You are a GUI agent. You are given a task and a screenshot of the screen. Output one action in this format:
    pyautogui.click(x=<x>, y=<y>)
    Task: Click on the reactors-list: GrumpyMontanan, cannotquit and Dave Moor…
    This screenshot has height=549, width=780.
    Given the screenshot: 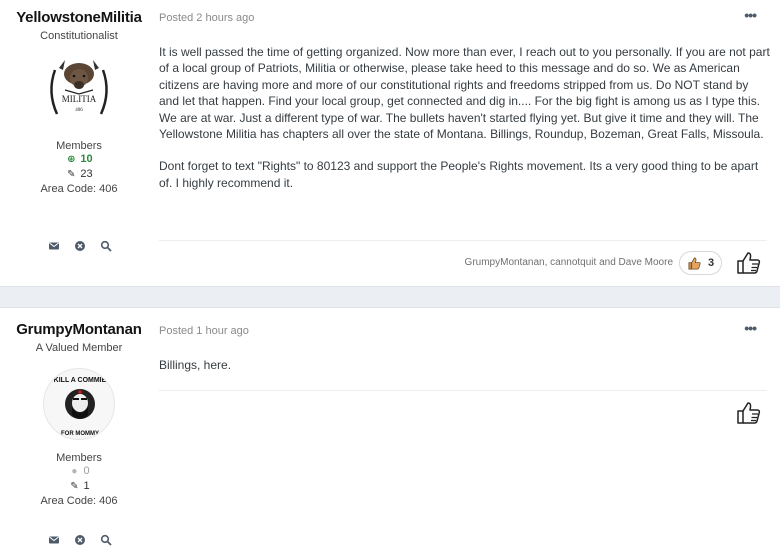 What is the action you would take?
    pyautogui.click(x=569, y=262)
    